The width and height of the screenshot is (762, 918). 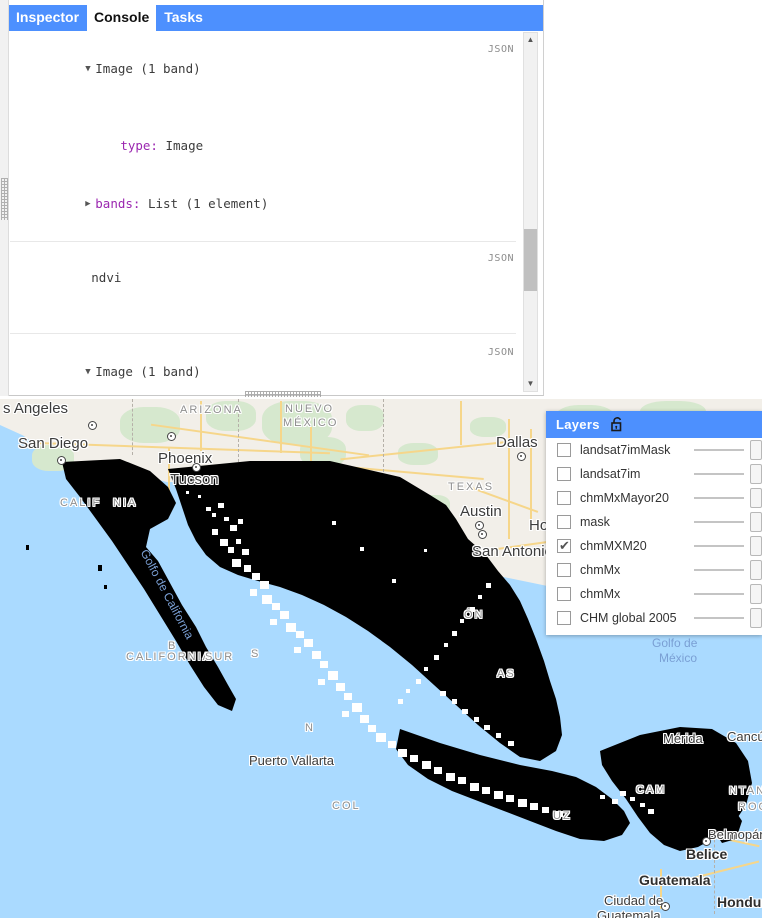 What do you see at coordinates (654, 474) in the screenshot?
I see `layer-row: landsat7im` at bounding box center [654, 474].